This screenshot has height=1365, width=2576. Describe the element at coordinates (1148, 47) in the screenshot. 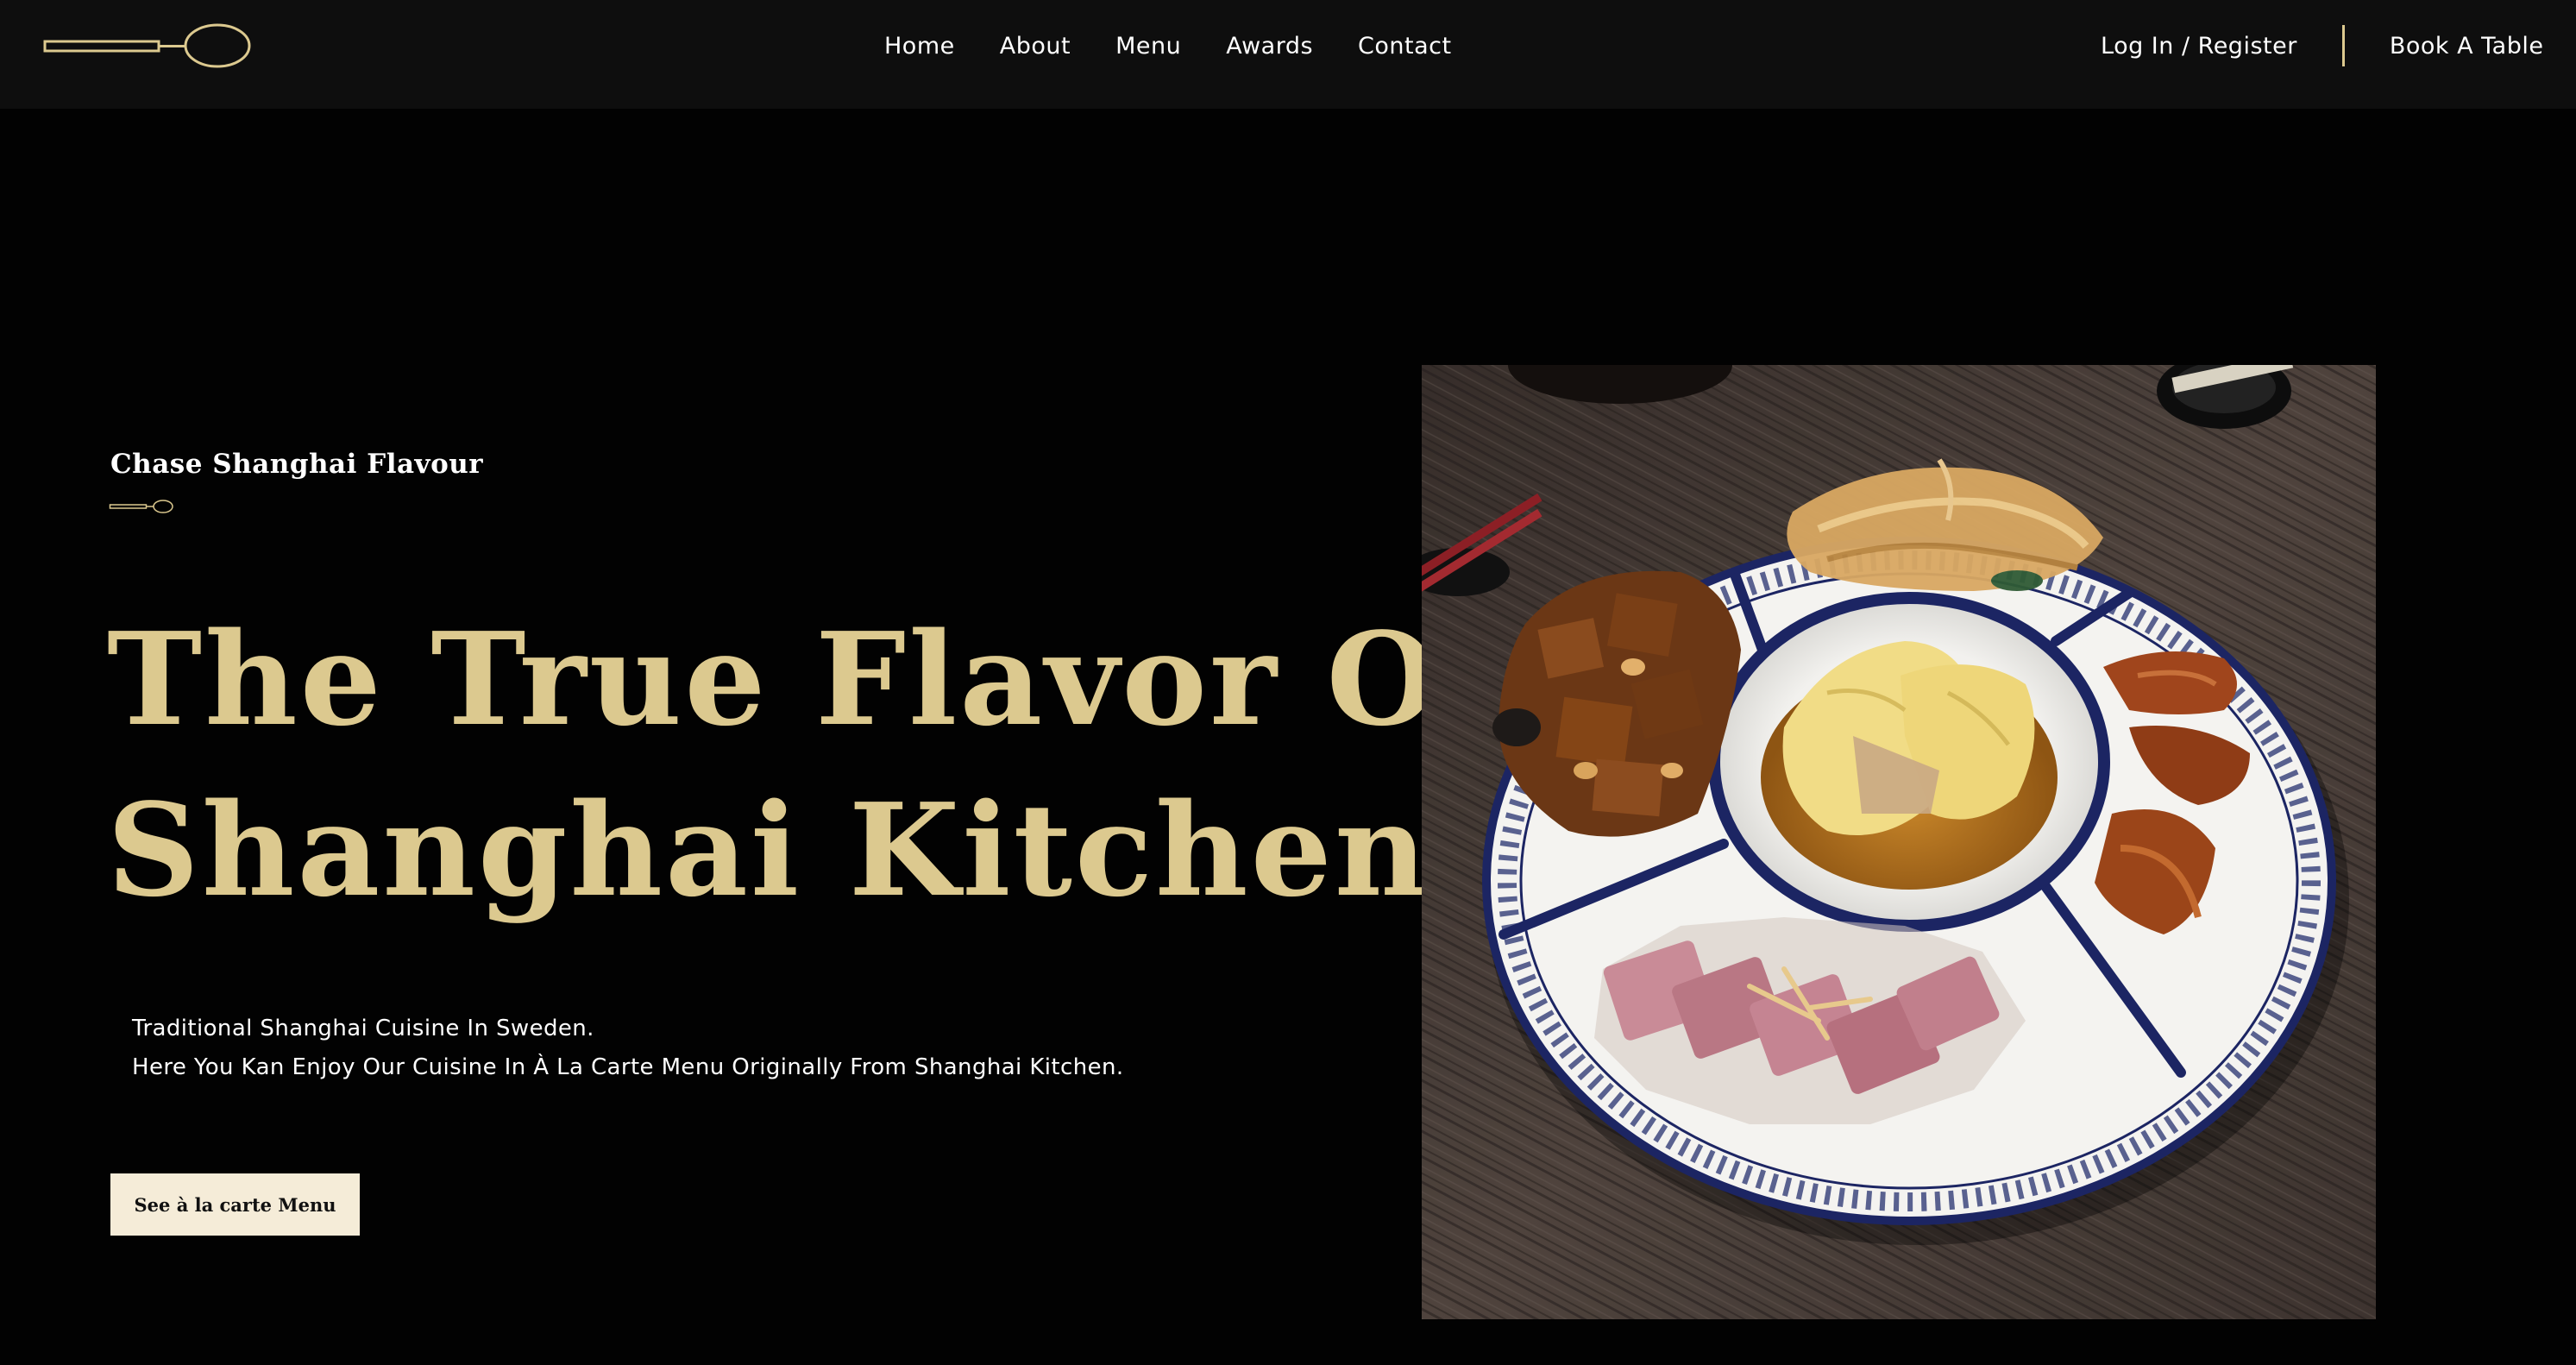

I see `nav-menu-link: Menu` at that location.